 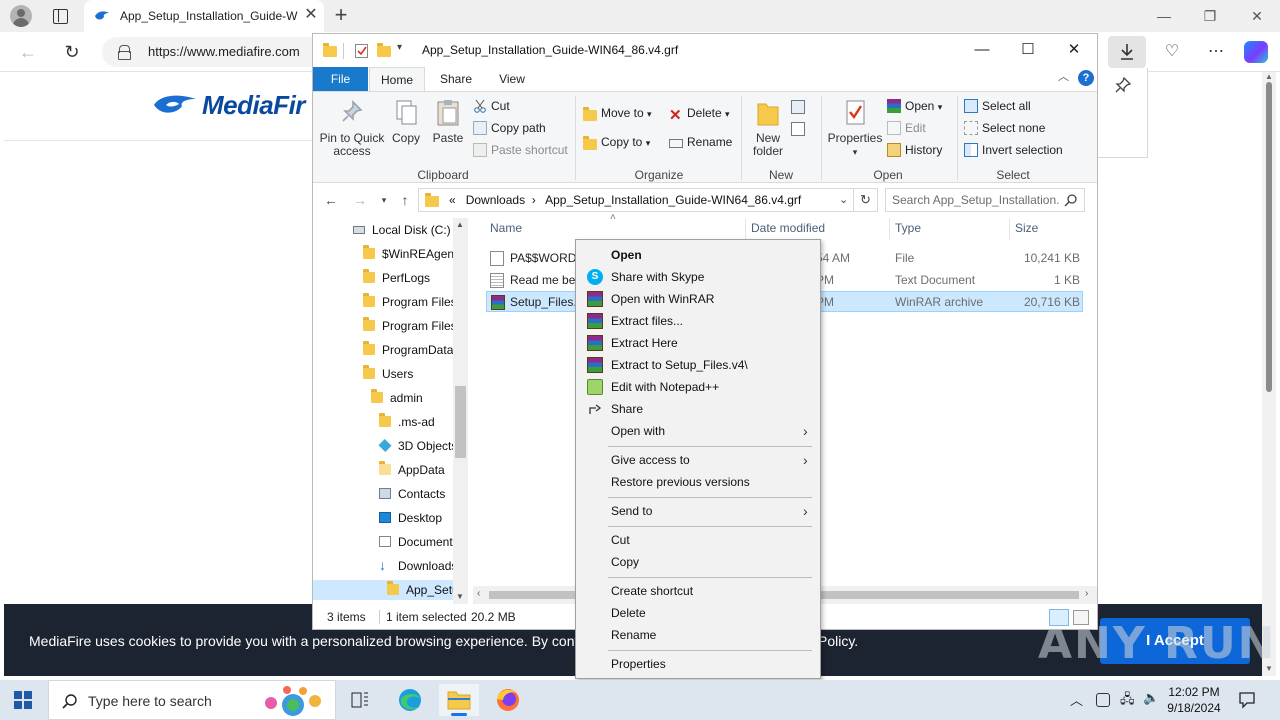 What do you see at coordinates (1172, 52) in the screenshot?
I see `browser-essentials-icon: ♡` at bounding box center [1172, 52].